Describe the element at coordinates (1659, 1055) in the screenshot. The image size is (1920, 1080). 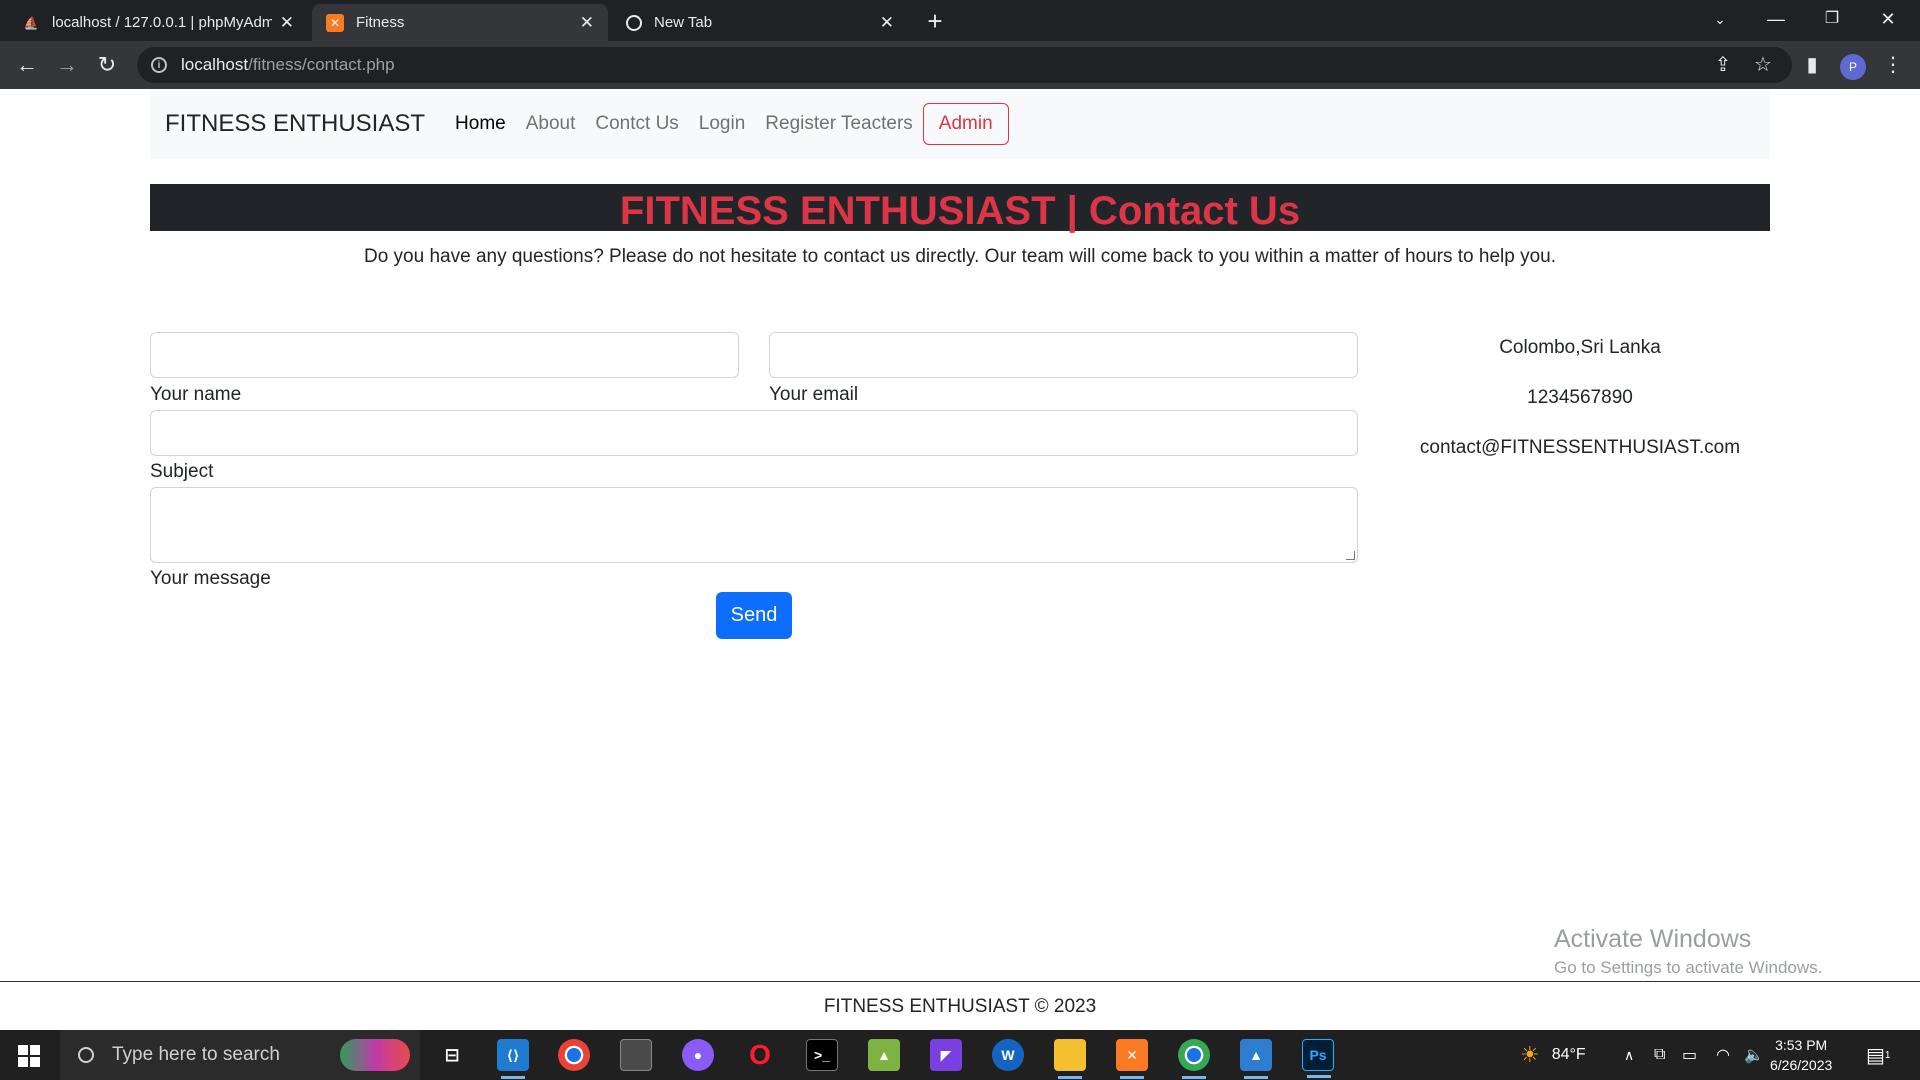
I see `meet-now-icon: ⧉` at that location.